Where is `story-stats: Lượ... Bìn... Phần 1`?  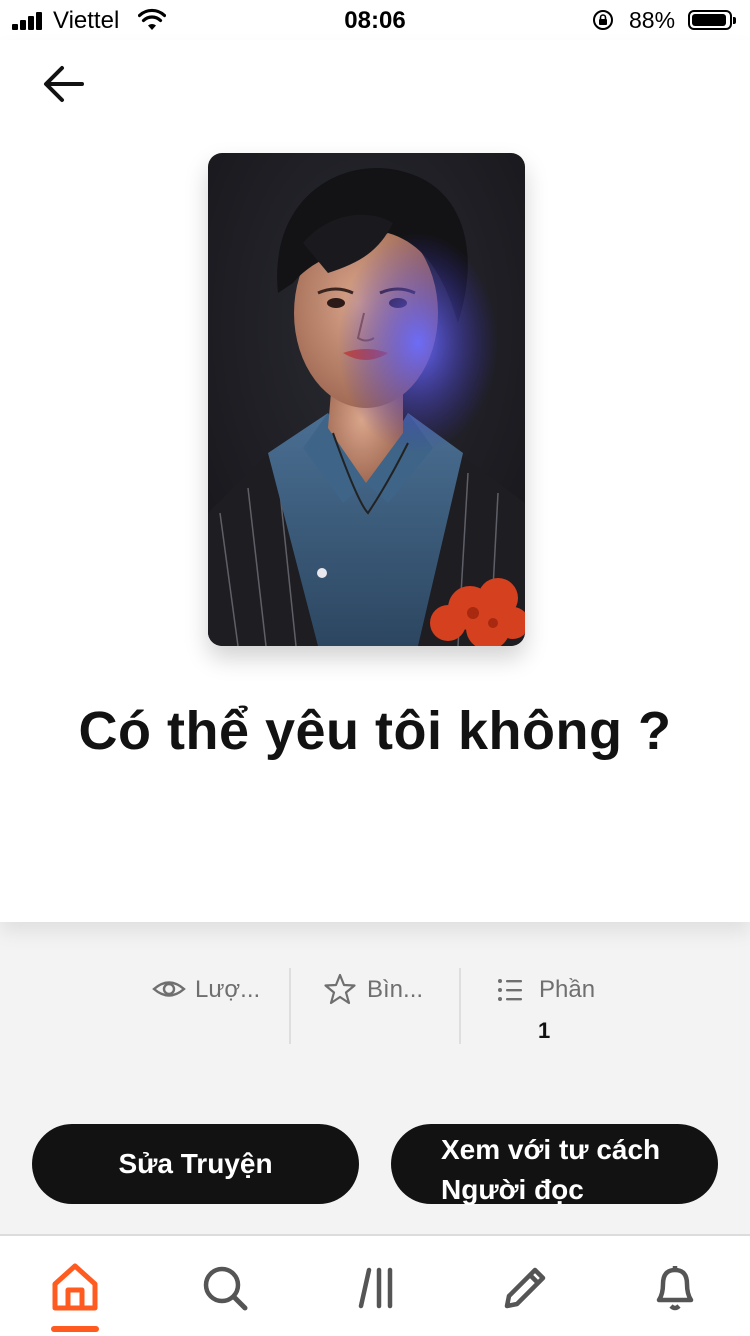
story-stats: Lượ... Bìn... Phần 1 is located at coordinates (375, 1006).